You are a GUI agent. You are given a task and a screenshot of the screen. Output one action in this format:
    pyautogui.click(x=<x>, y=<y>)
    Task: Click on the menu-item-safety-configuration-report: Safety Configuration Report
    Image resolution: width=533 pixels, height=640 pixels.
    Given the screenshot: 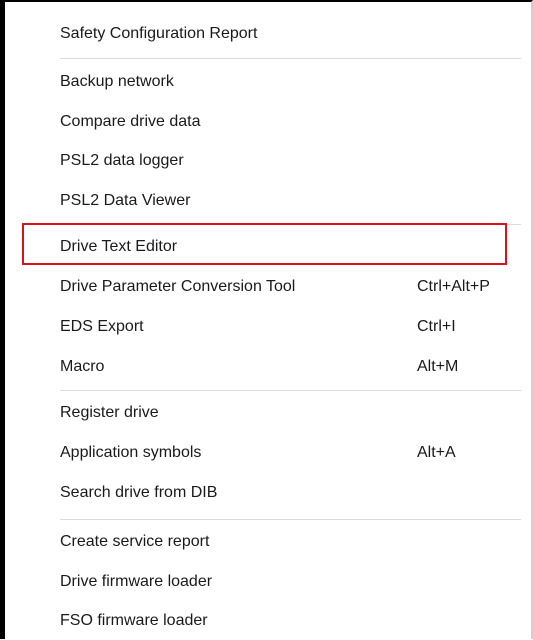 What is the action you would take?
    pyautogui.click(x=268, y=34)
    